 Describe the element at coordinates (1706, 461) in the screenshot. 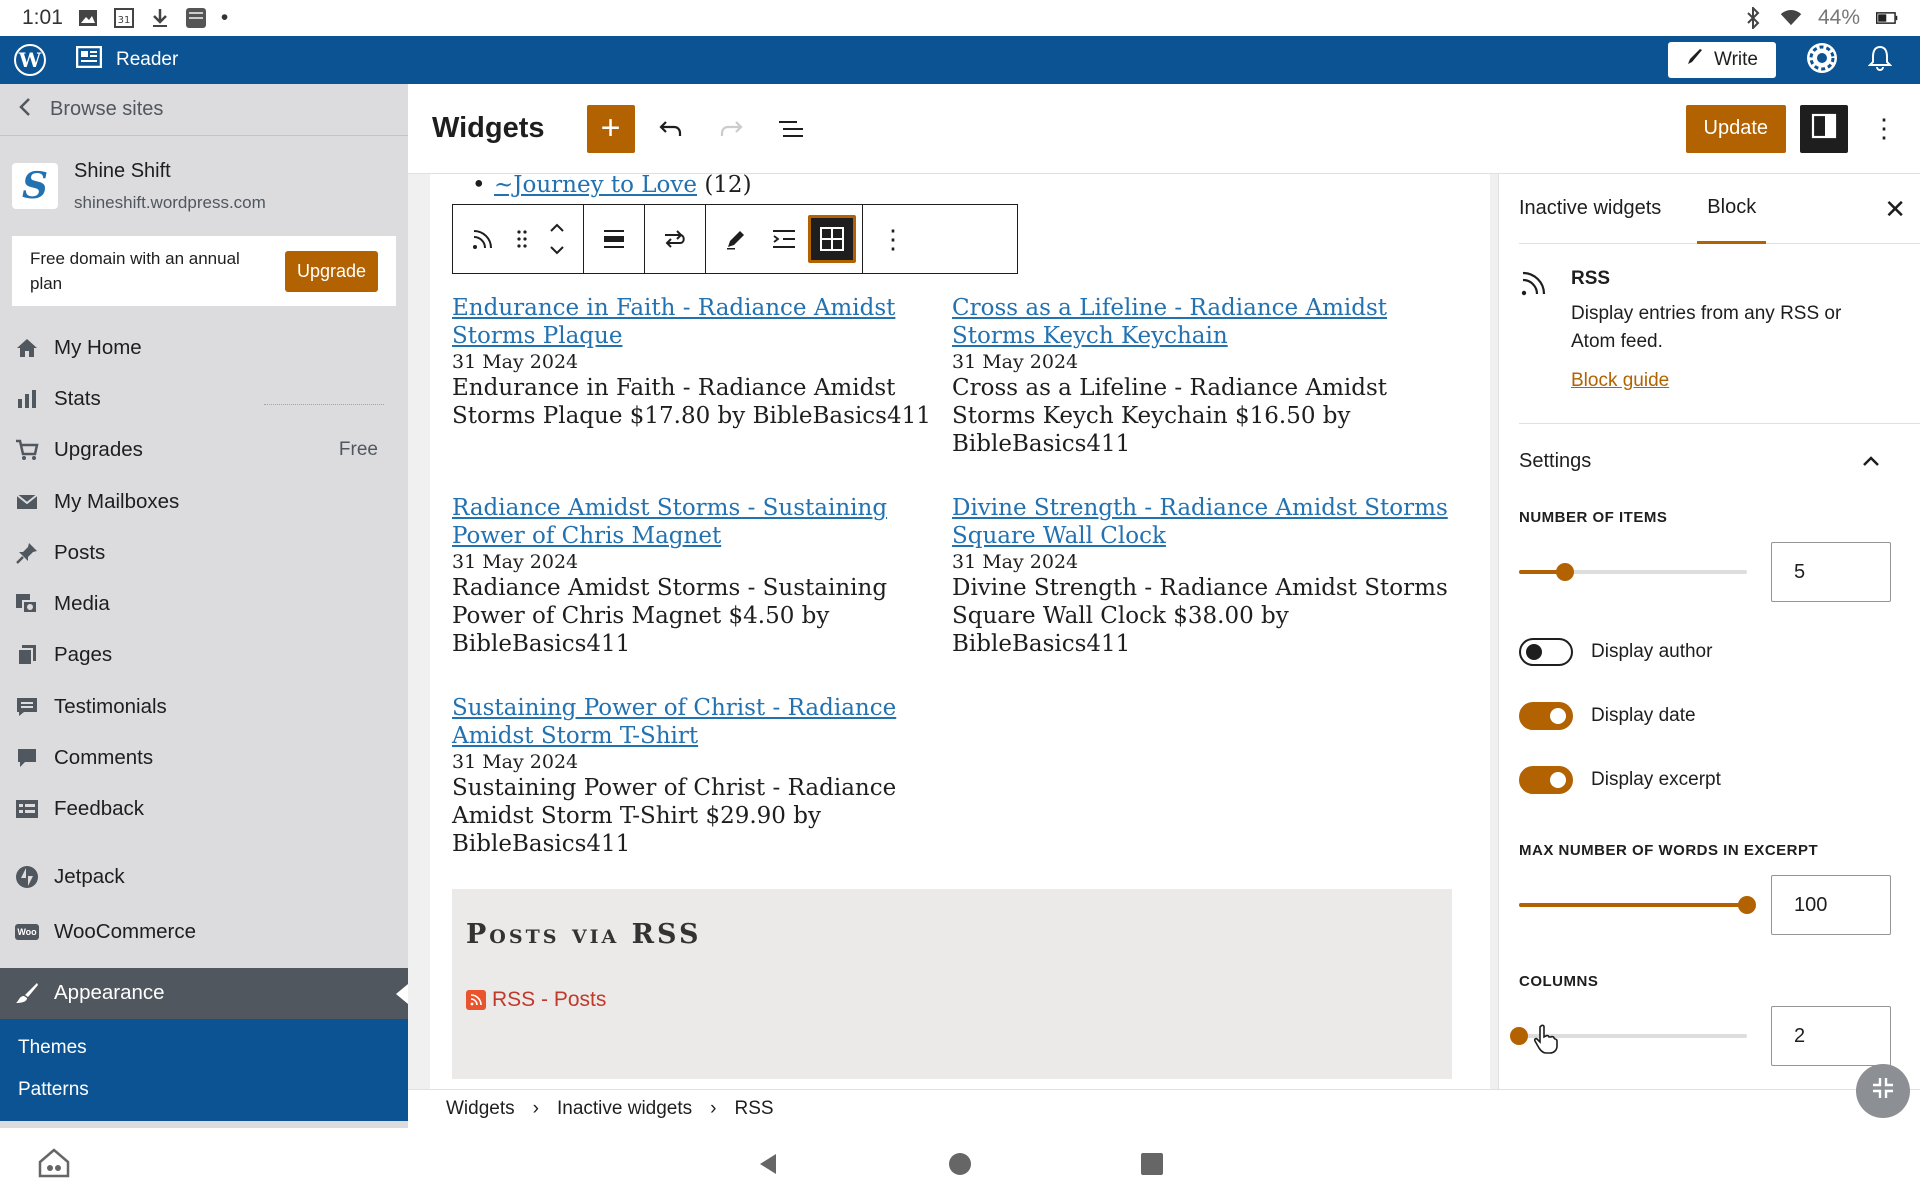

I see `settings-toggle: Settings` at that location.